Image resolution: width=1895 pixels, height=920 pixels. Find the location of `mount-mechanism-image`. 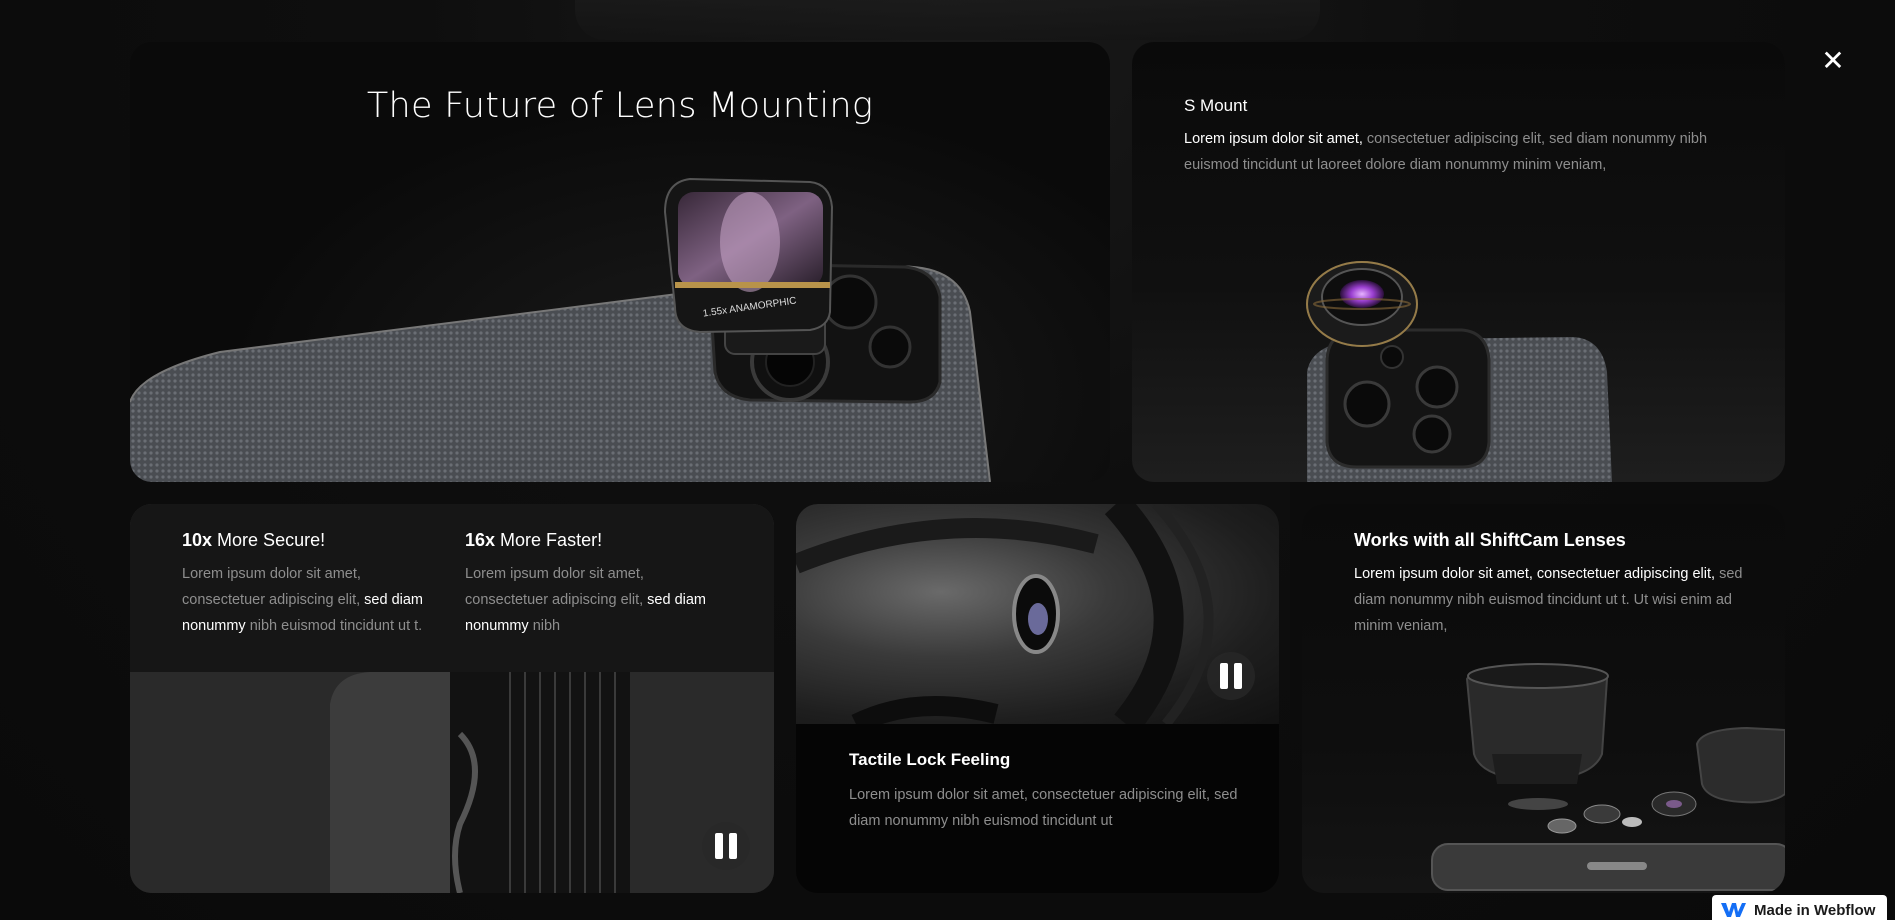

mount-mechanism-image is located at coordinates (1005, 614).